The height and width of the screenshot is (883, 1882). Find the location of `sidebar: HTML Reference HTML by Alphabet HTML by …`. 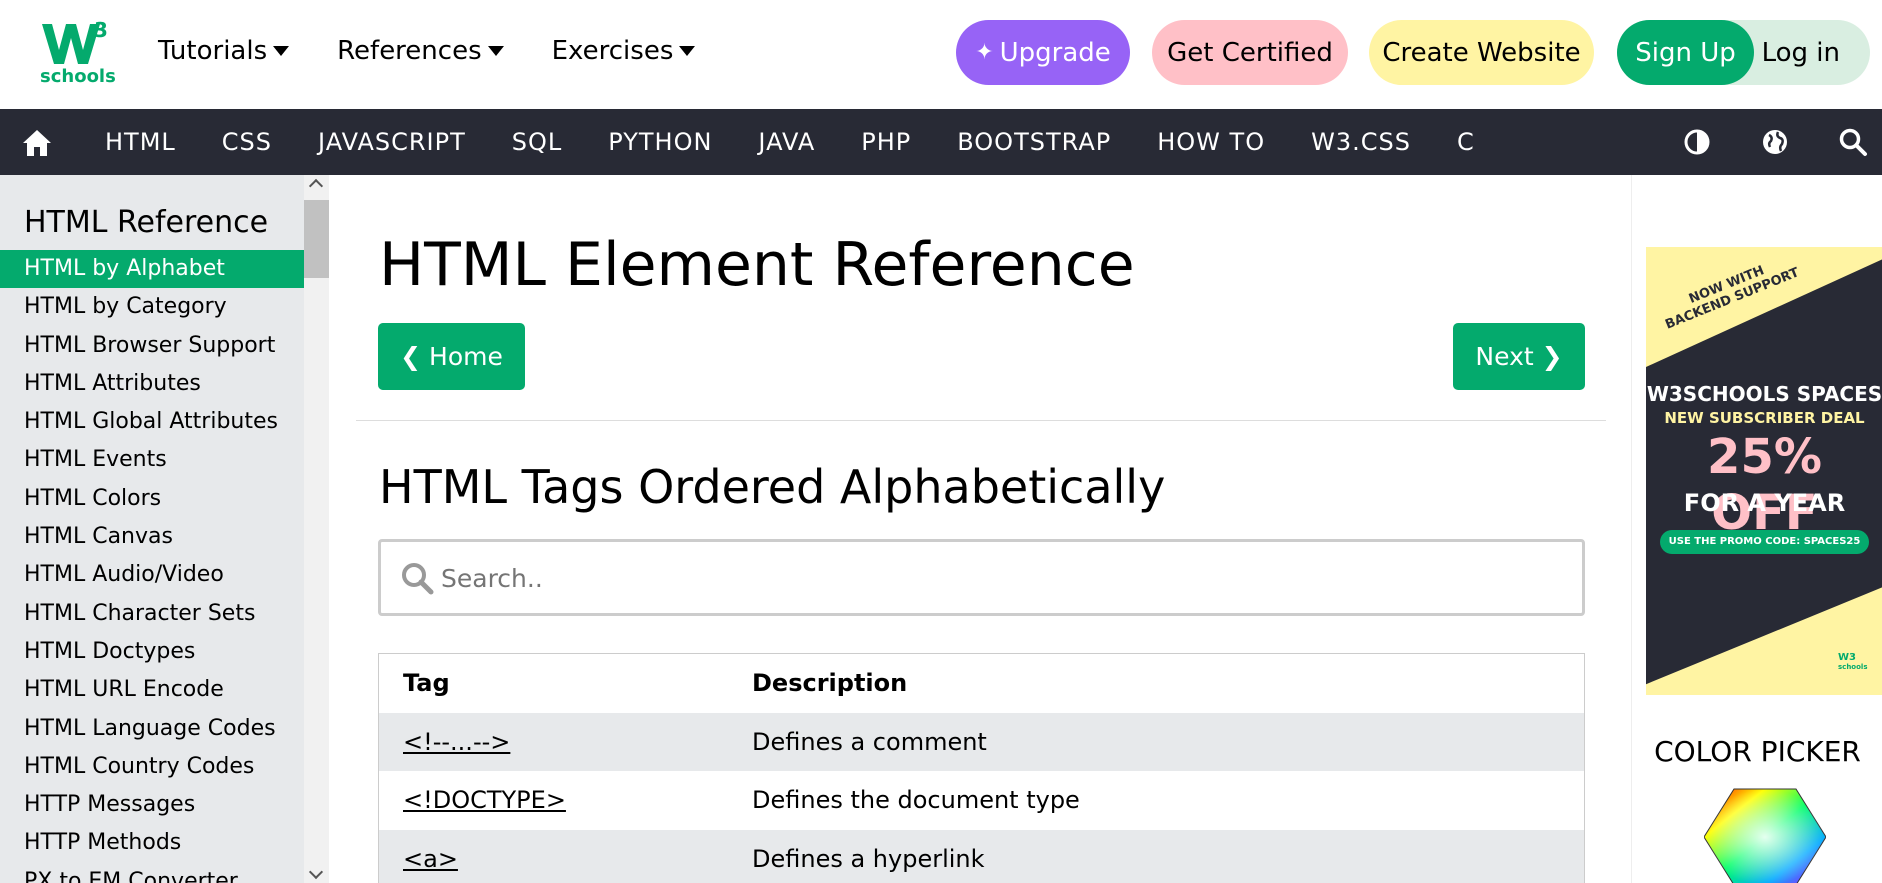

sidebar: HTML Reference HTML by Alphabet HTML by … is located at coordinates (164, 529).